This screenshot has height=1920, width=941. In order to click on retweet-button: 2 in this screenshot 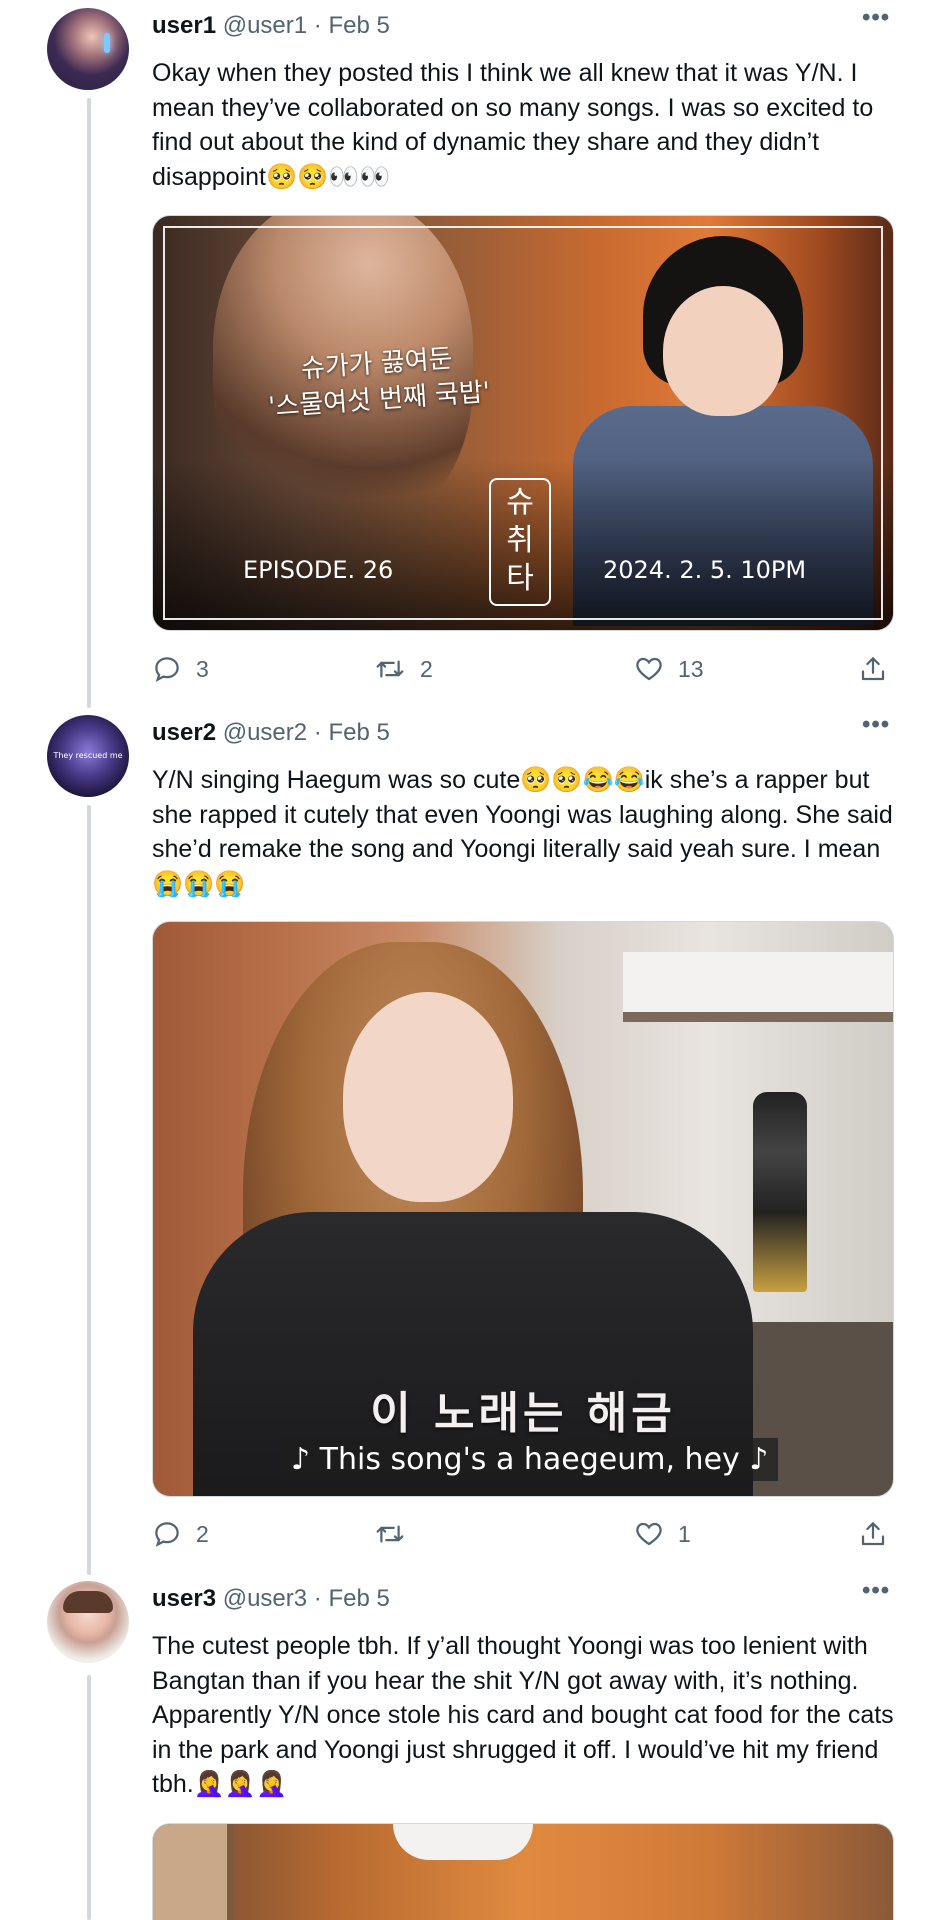, I will do `click(403, 669)`.